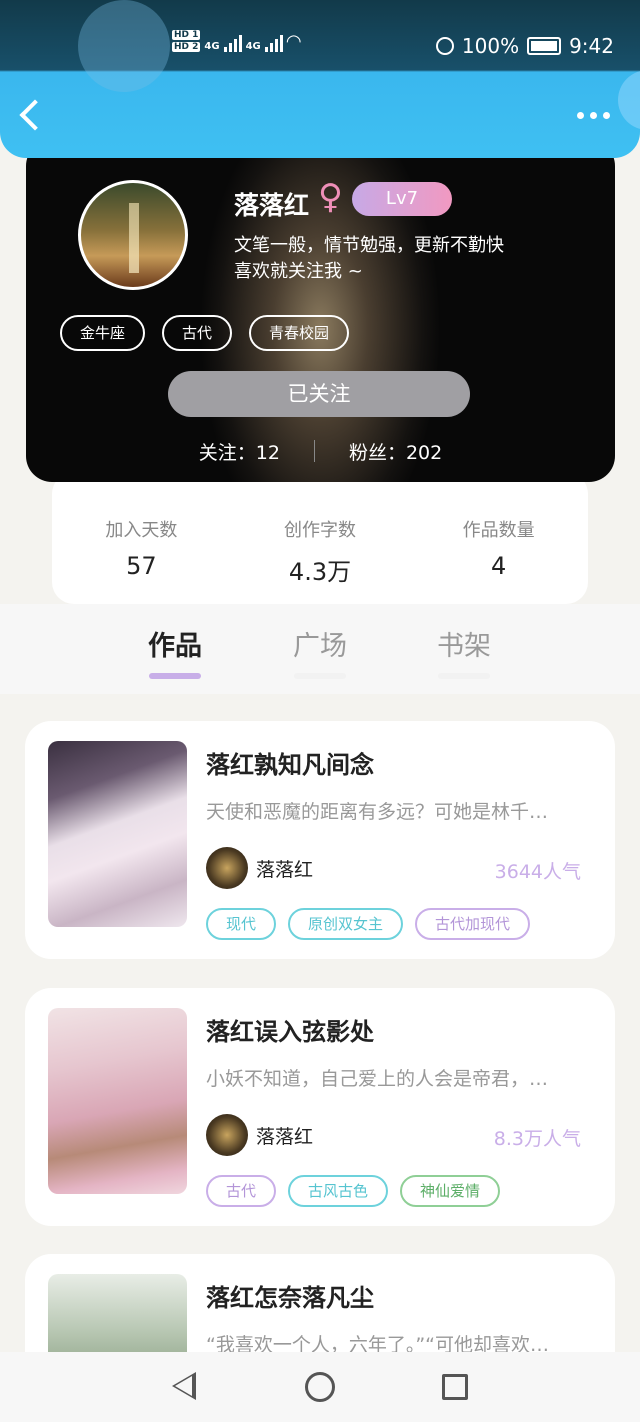 This screenshot has height=1422, width=640. What do you see at coordinates (473, 924) in the screenshot?
I see `book-tag: 古代加现代` at bounding box center [473, 924].